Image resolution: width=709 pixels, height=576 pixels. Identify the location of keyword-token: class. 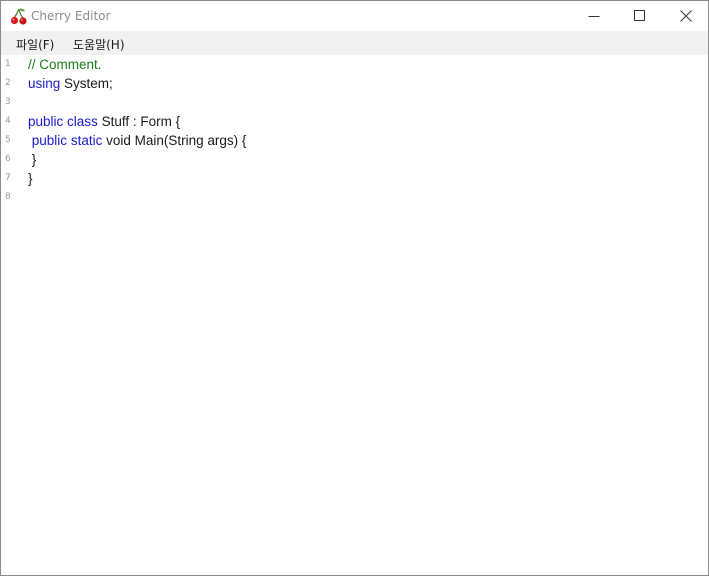
(82, 121).